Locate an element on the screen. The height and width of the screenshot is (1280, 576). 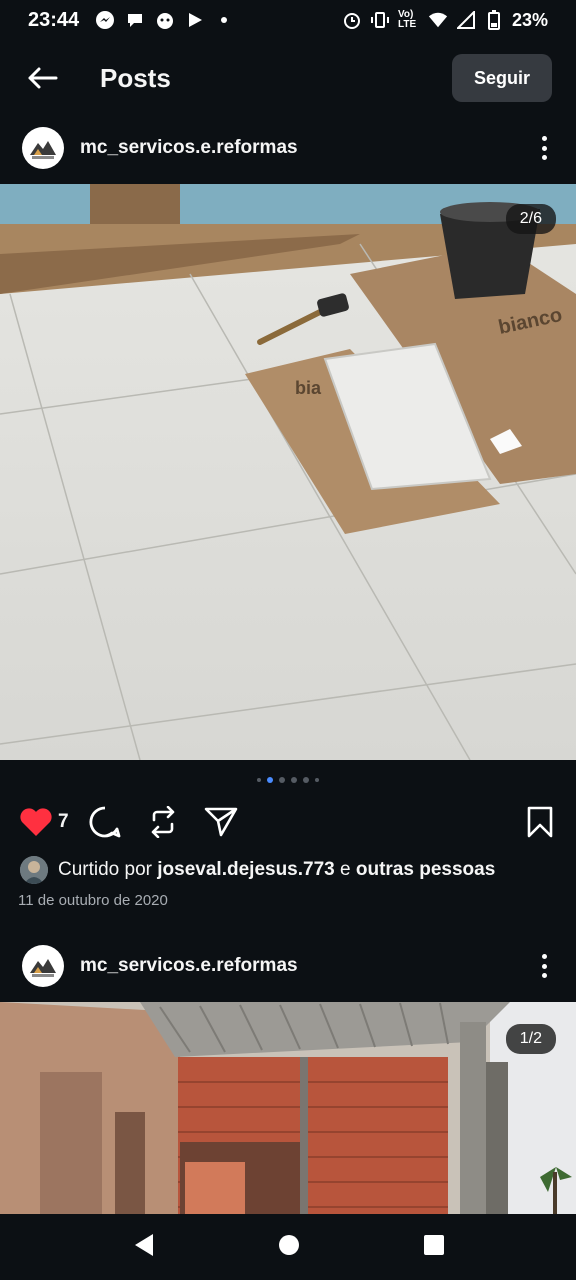
vibrate-icon is located at coordinates (380, 20).